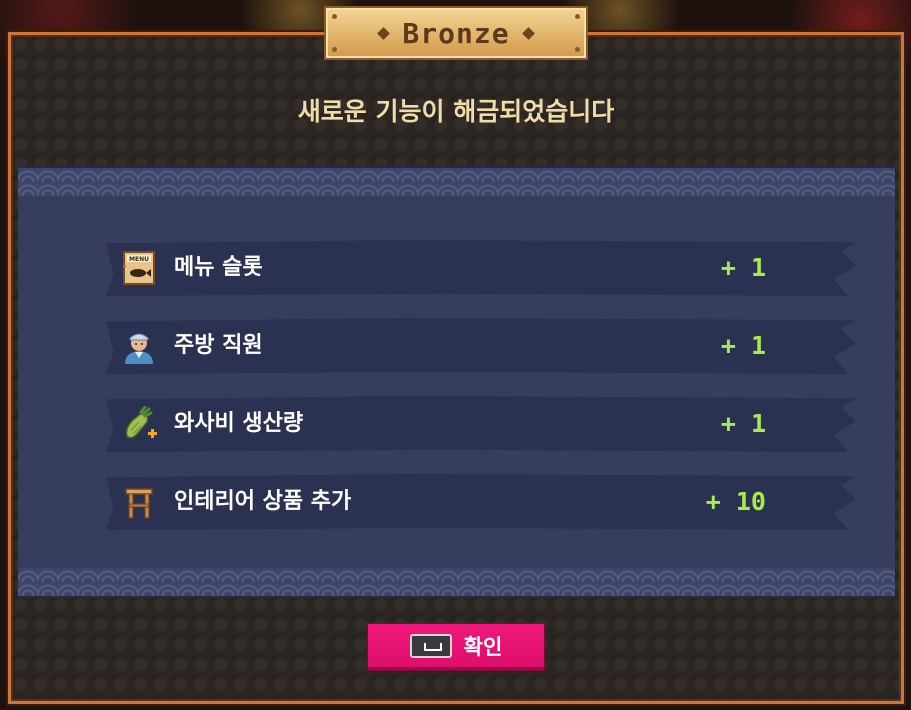 The image size is (911, 710). I want to click on dialog-subtitle: 새로운 기능이 해금되었습니다, so click(456, 111).